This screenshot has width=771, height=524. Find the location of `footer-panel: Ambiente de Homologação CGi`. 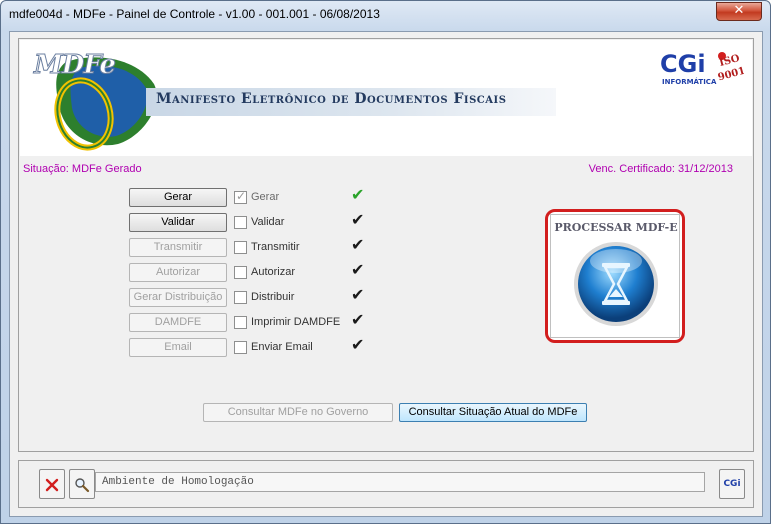

footer-panel: Ambiente de Homologação CGi is located at coordinates (386, 484).